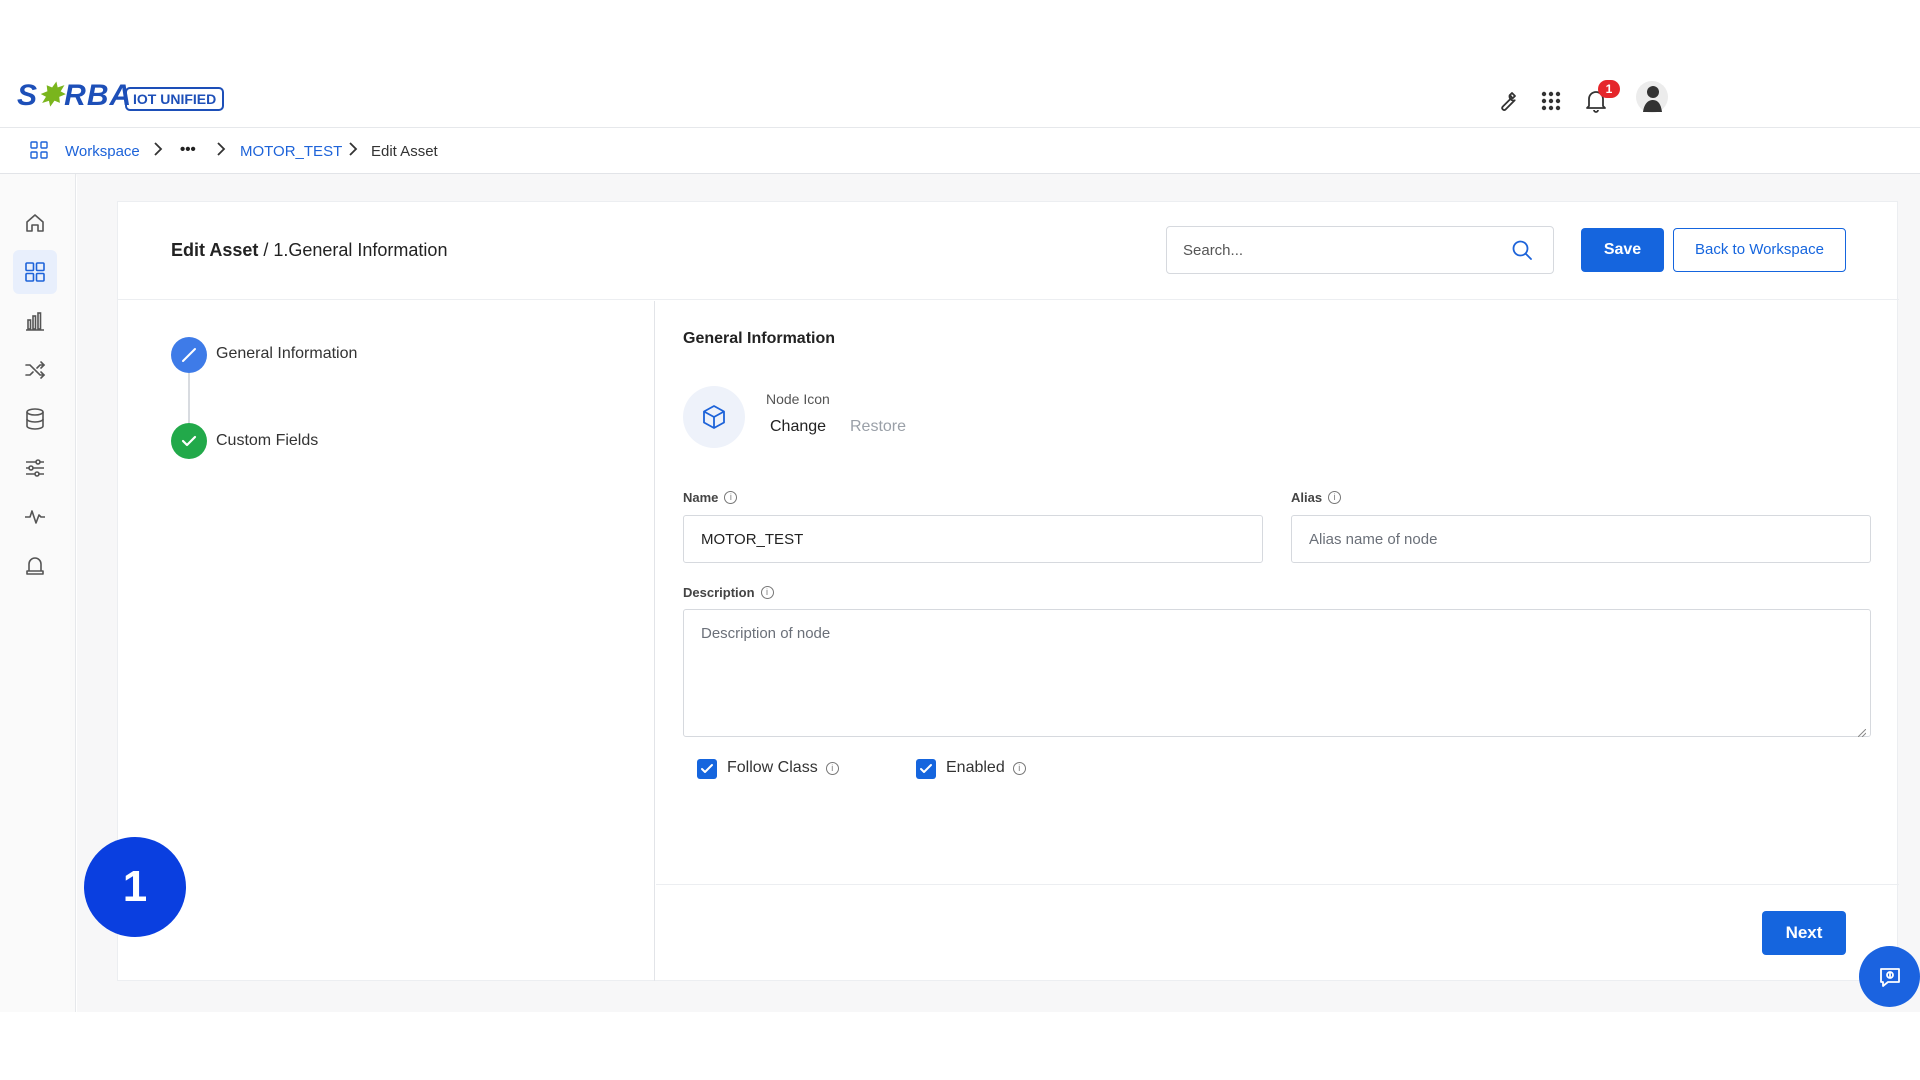  Describe the element at coordinates (878, 427) in the screenshot. I see `restore-icon-button: Restore` at that location.